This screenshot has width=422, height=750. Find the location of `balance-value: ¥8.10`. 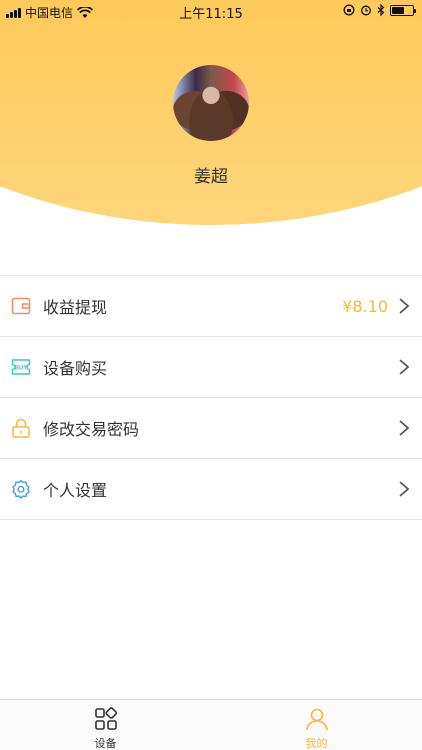

balance-value: ¥8.10 is located at coordinates (365, 306).